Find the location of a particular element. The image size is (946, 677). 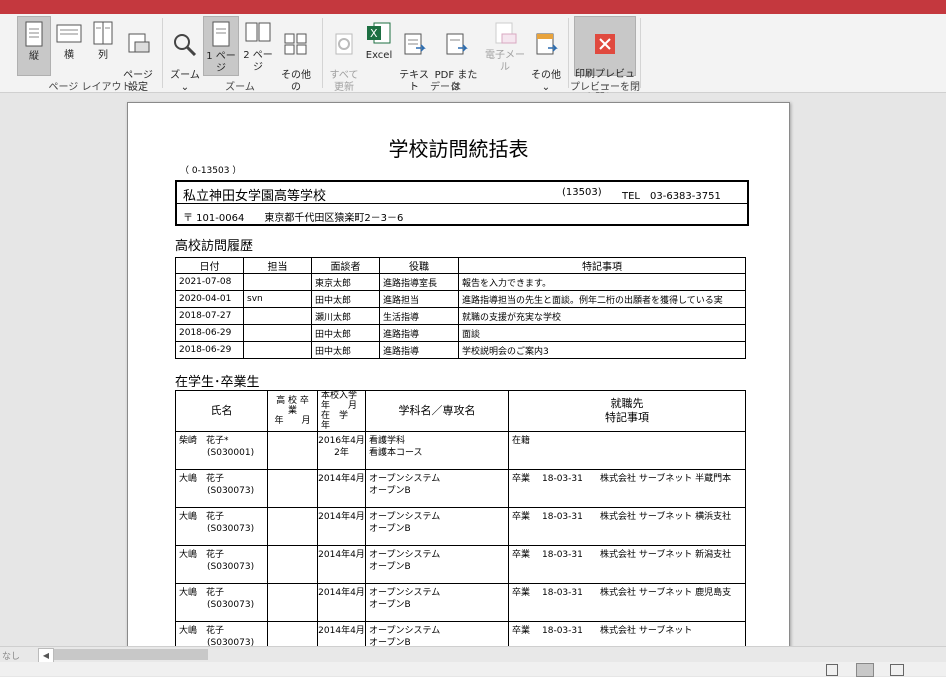

col-name: 氏名 is located at coordinates (221, 411).